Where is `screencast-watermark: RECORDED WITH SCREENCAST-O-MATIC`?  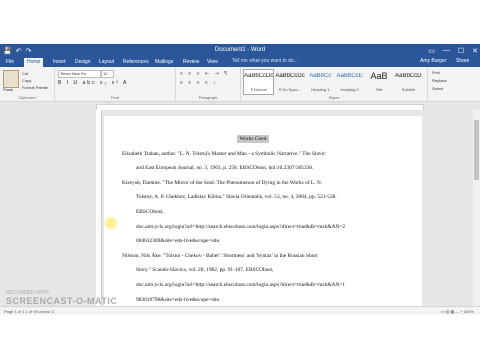
screencast-watermark: RECORDED WITH SCREENCAST-O-MATIC is located at coordinates (61, 298).